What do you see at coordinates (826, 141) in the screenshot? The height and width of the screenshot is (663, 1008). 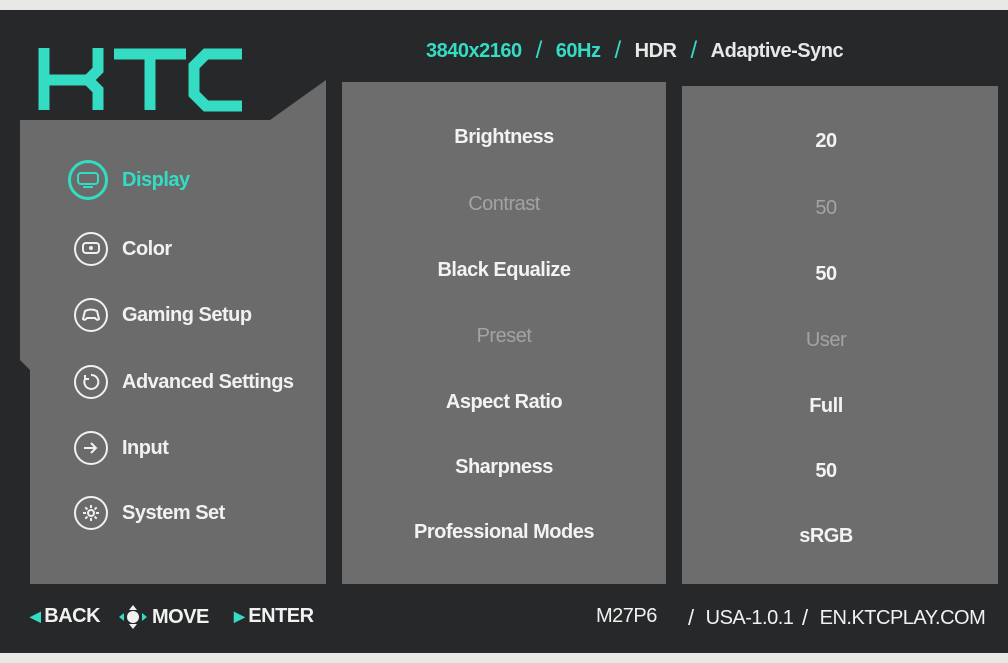 I see `value-brightness: 20` at bounding box center [826, 141].